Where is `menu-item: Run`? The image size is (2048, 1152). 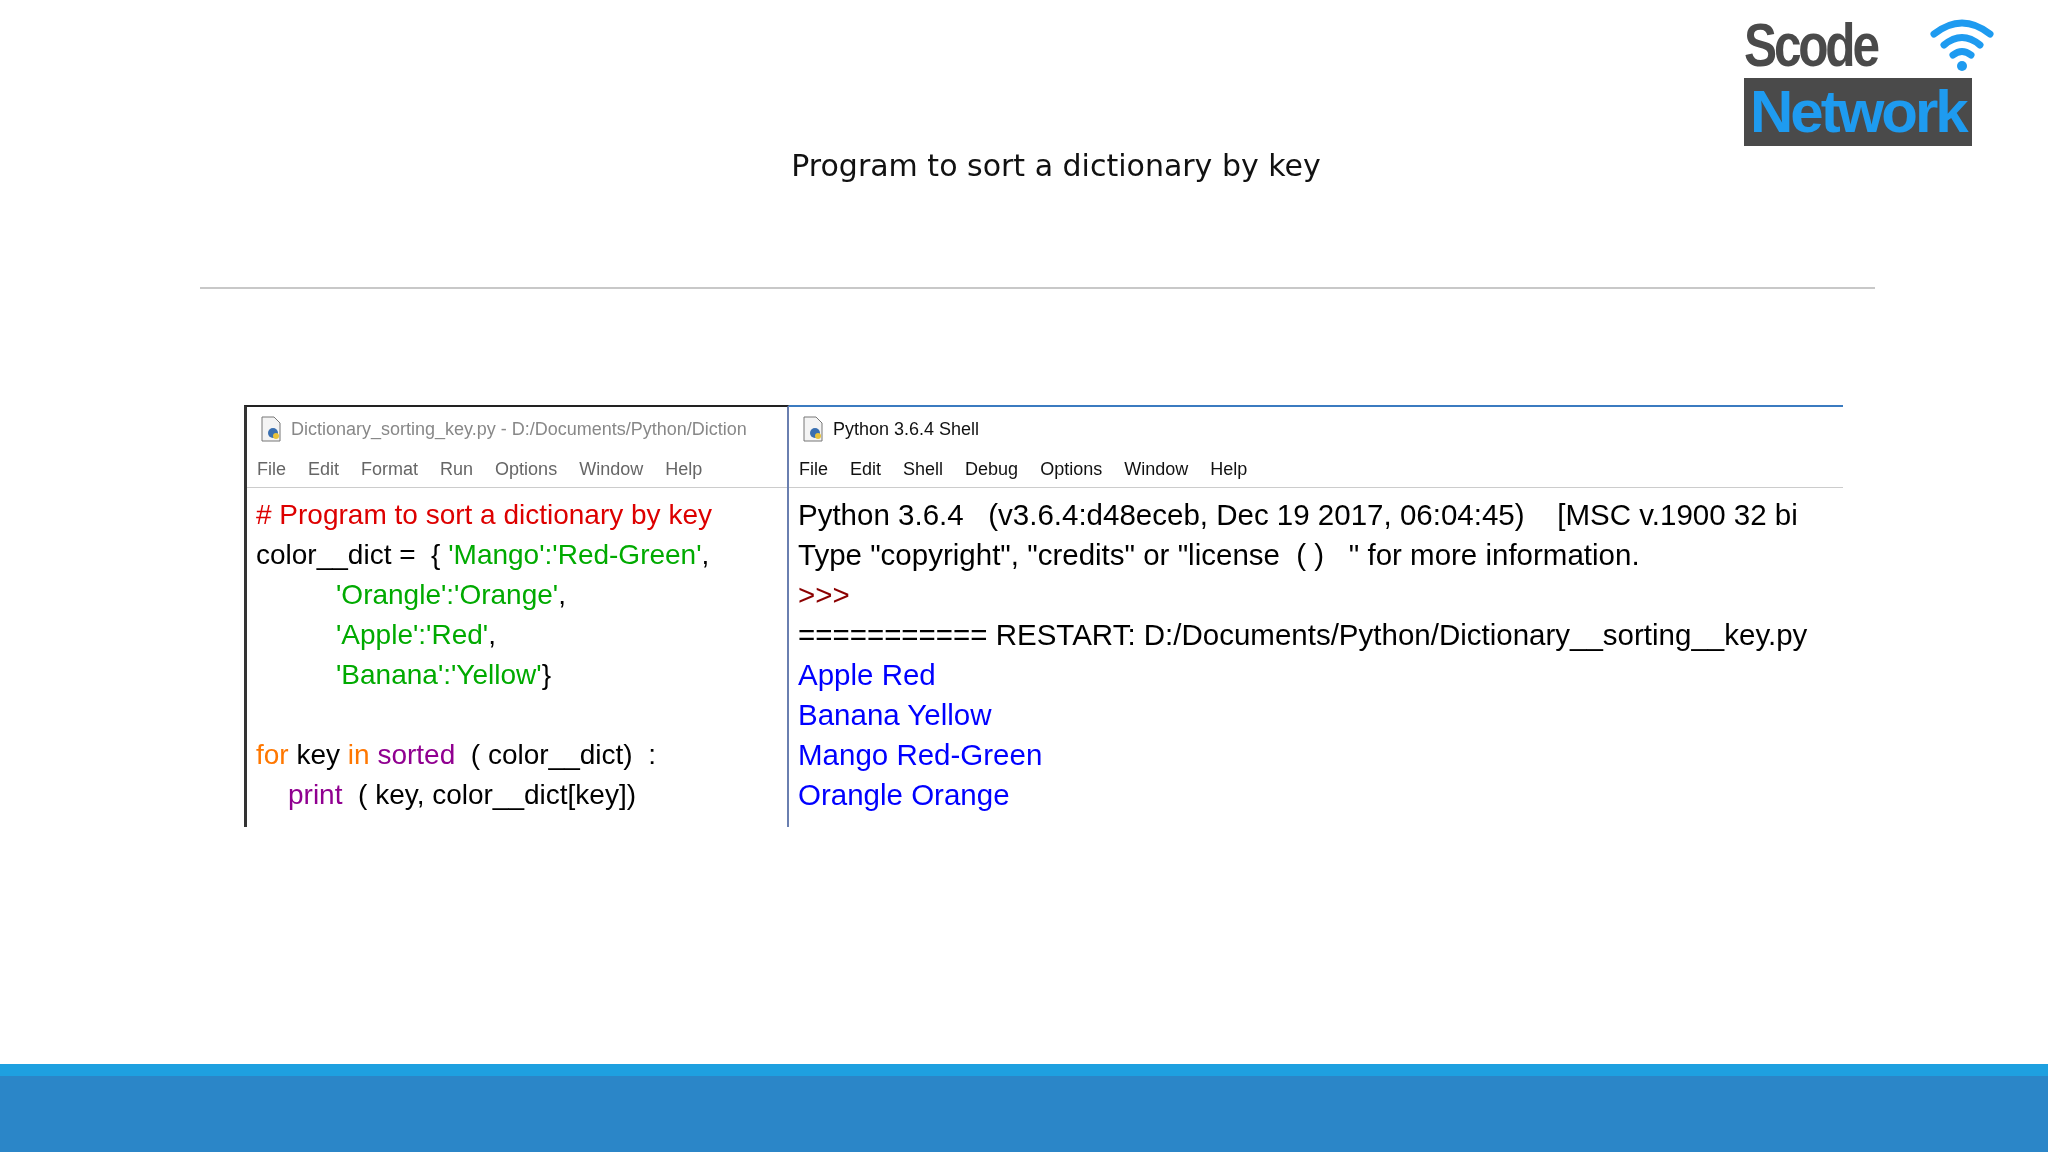
menu-item: Run is located at coordinates (457, 469).